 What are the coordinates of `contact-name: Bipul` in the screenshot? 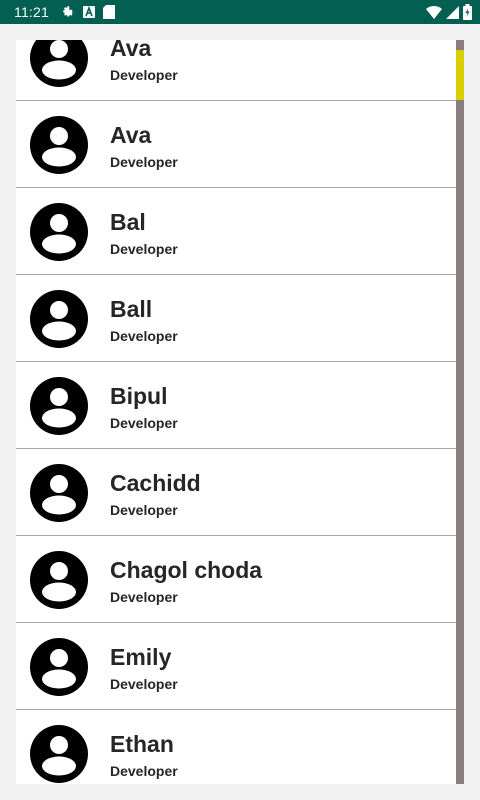 It's located at (139, 396).